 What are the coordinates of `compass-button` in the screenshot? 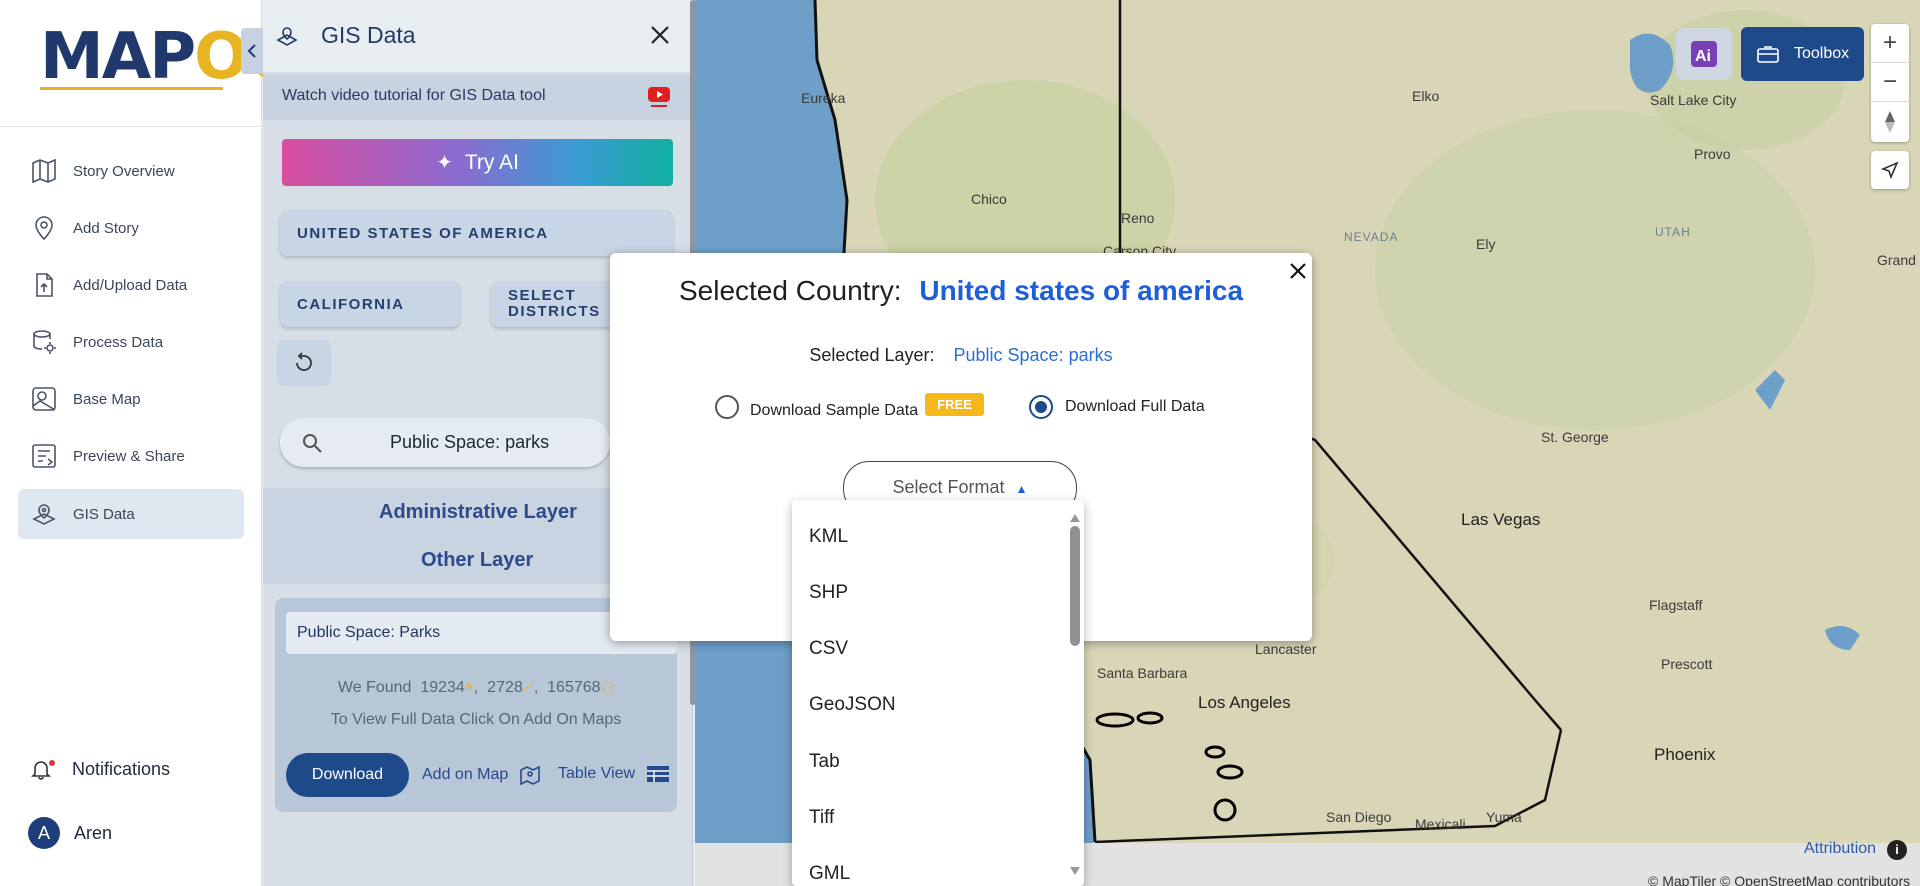 It's located at (1890, 121).